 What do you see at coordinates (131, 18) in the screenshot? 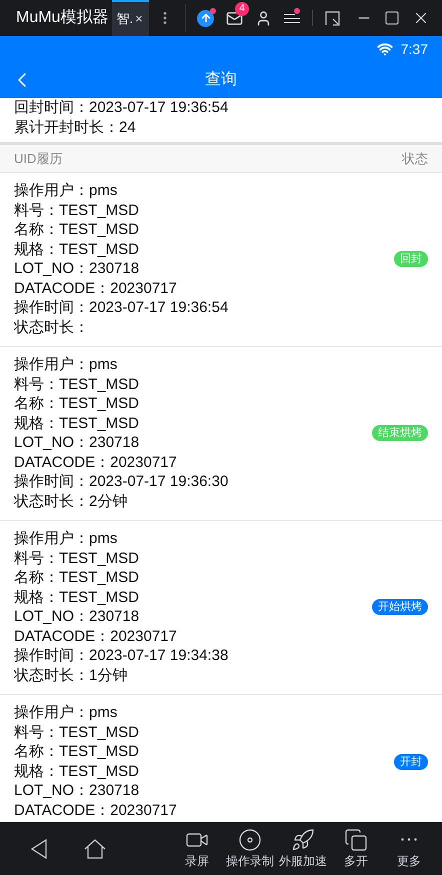
I see `app-tab: 智.×` at bounding box center [131, 18].